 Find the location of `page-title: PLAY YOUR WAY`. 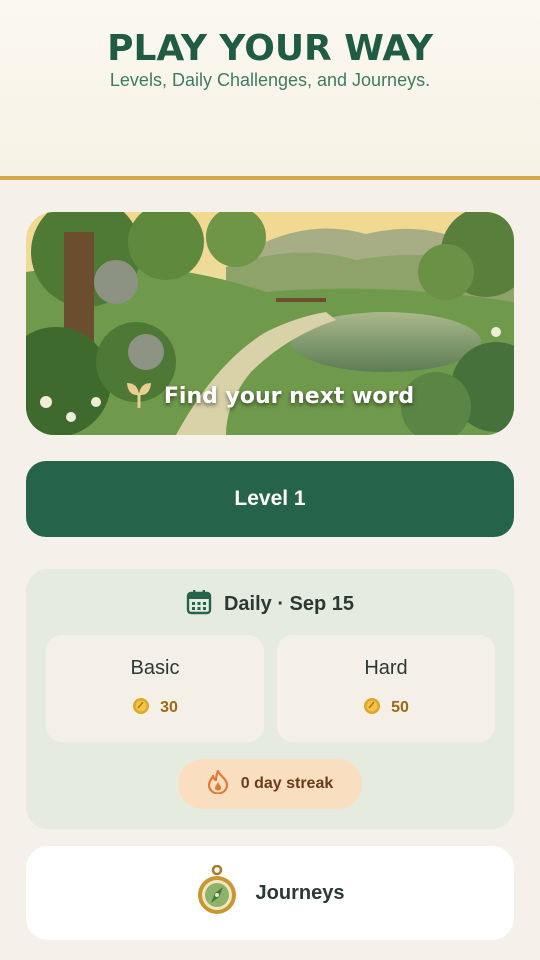

page-title: PLAY YOUR WAY is located at coordinates (270, 48).